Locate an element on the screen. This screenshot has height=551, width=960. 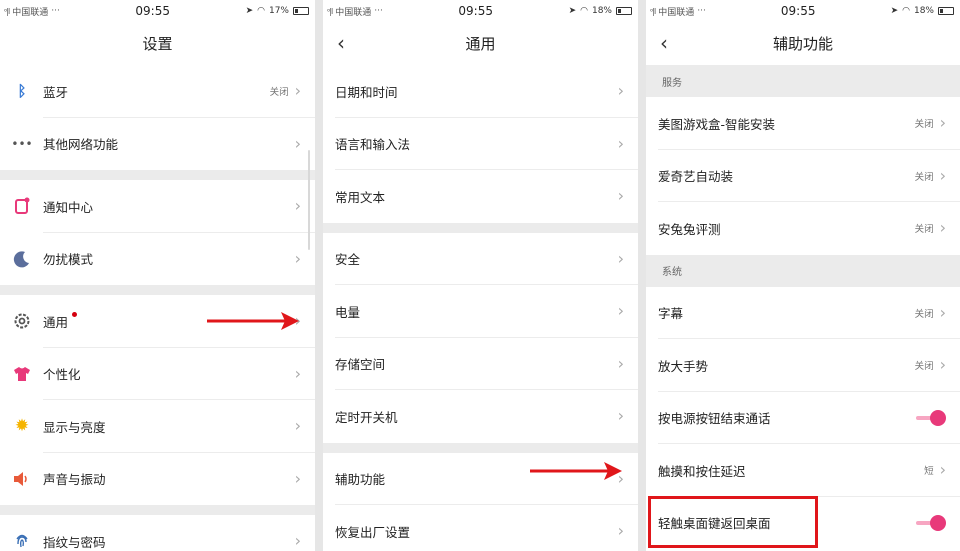
settings-item-display: ✹ 显示与亮度 › is located at coordinates (157, 426).